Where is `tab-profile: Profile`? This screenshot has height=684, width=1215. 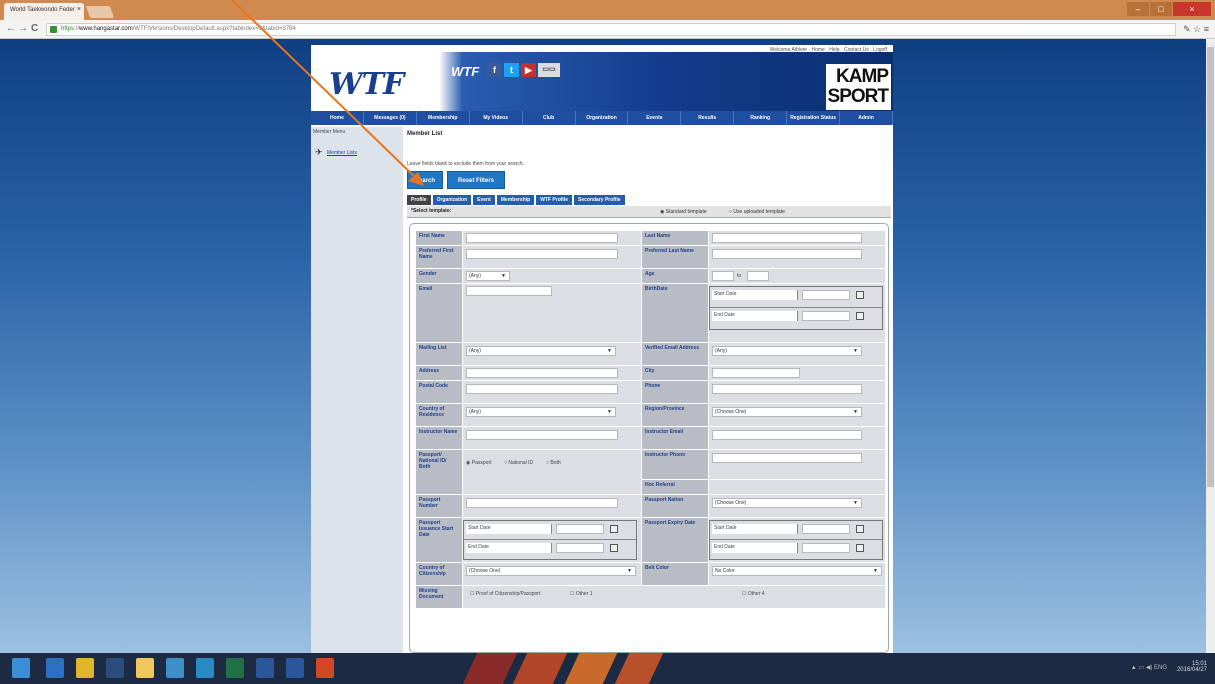 tab-profile: Profile is located at coordinates (419, 200).